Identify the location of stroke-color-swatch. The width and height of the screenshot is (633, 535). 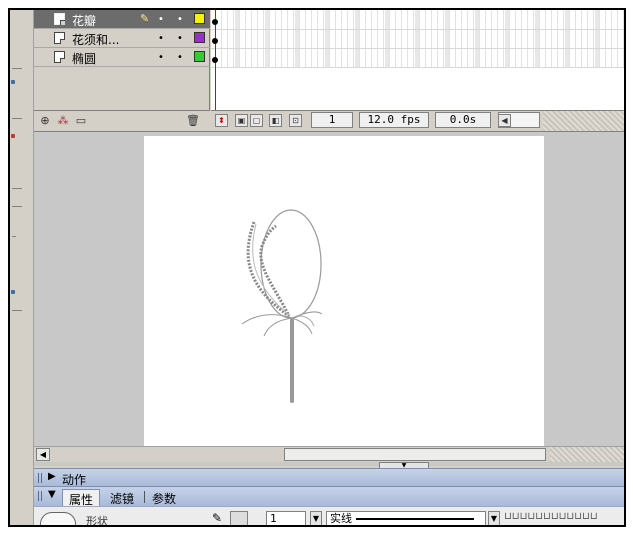
(239, 518).